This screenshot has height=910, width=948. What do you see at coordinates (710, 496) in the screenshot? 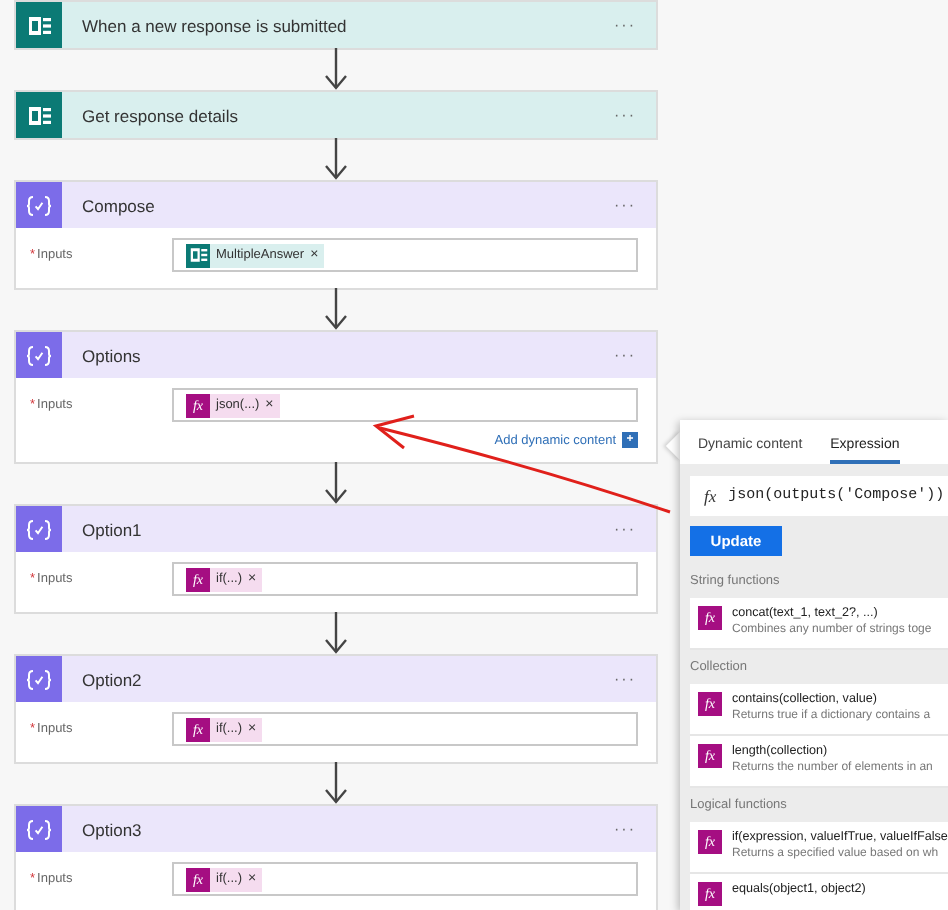
I see `function-icon: fx` at bounding box center [710, 496].